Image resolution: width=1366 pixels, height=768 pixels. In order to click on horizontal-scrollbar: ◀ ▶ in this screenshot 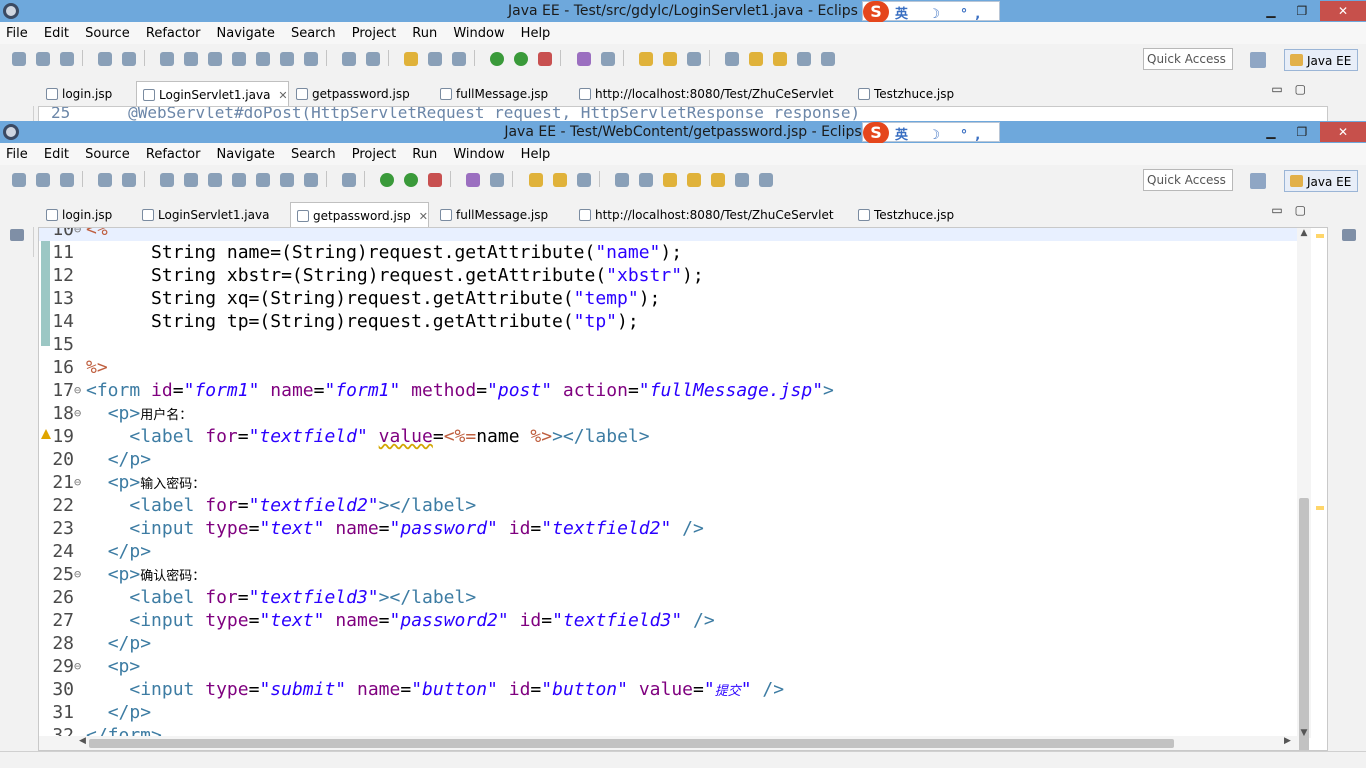, I will do `click(669, 743)`.